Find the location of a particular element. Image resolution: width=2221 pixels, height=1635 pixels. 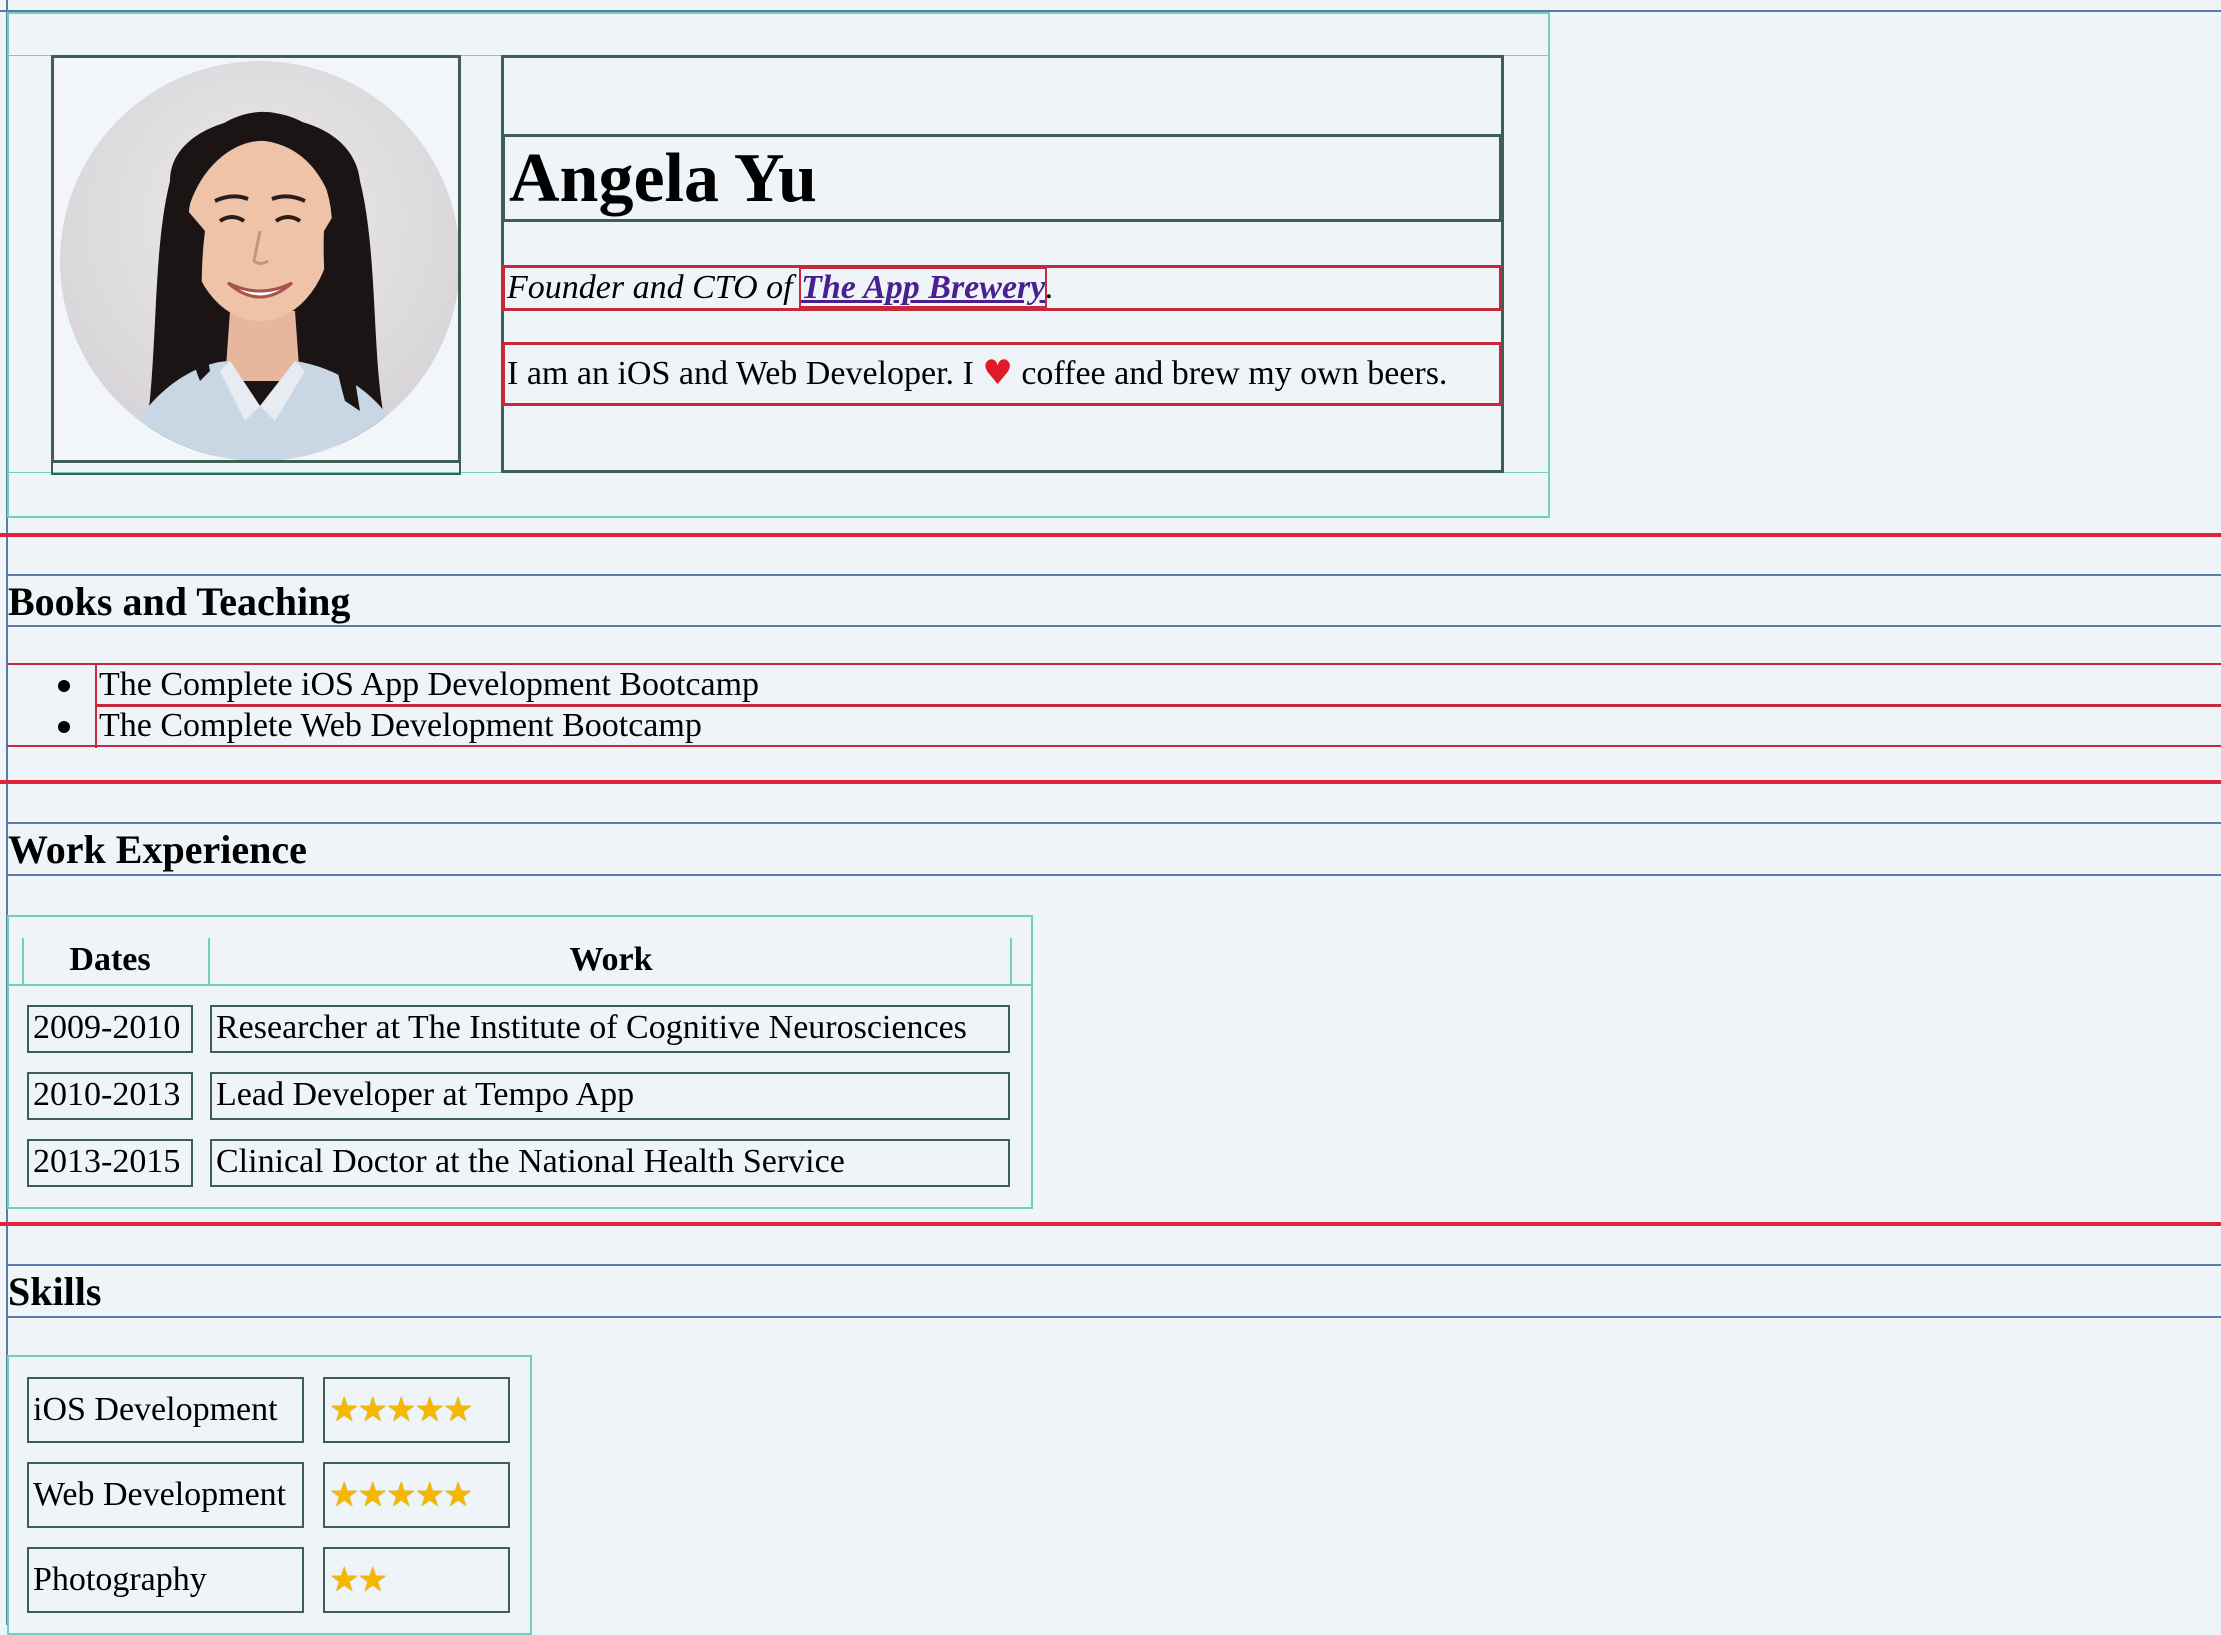

skill-name: iOS Development is located at coordinates (165, 1410).